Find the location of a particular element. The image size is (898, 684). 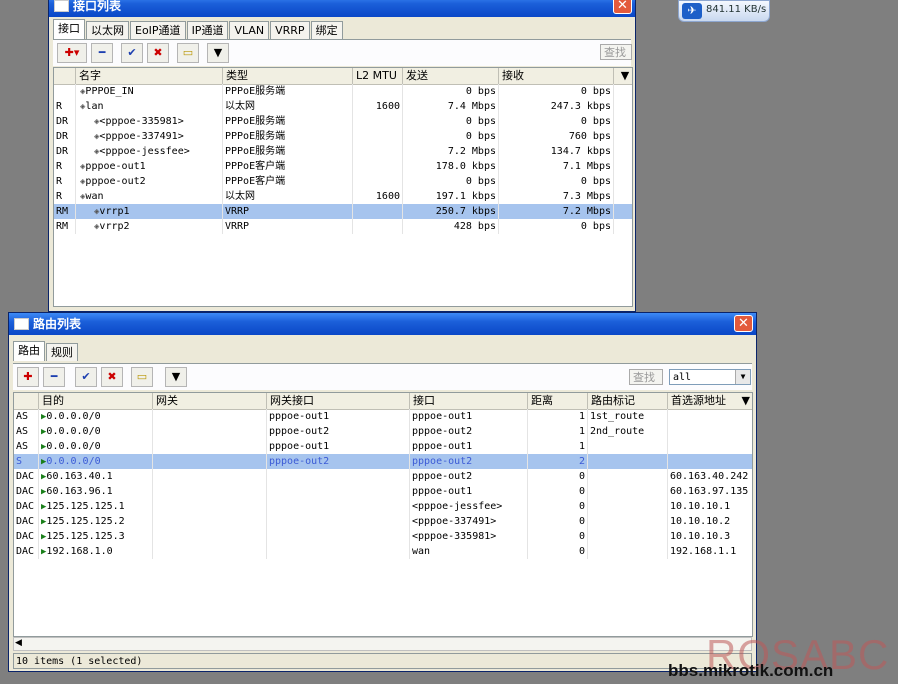

table-row: DAC ▶60.163.96.1 pppoe-out1 0 60.163.97.135 is located at coordinates (383, 491).